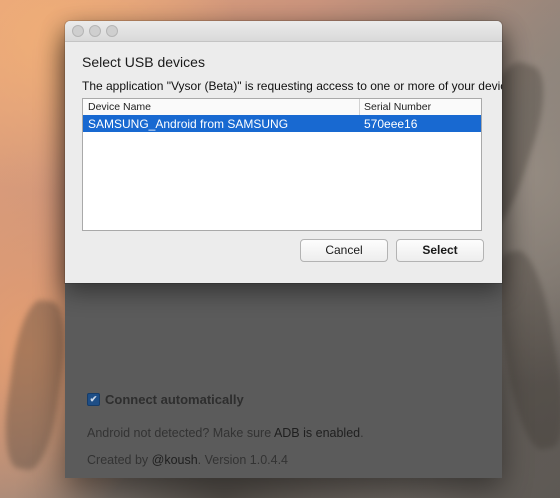  Describe the element at coordinates (180, 433) in the screenshot. I see `adb-hint-prefix: Android not detected? Make sure` at that location.